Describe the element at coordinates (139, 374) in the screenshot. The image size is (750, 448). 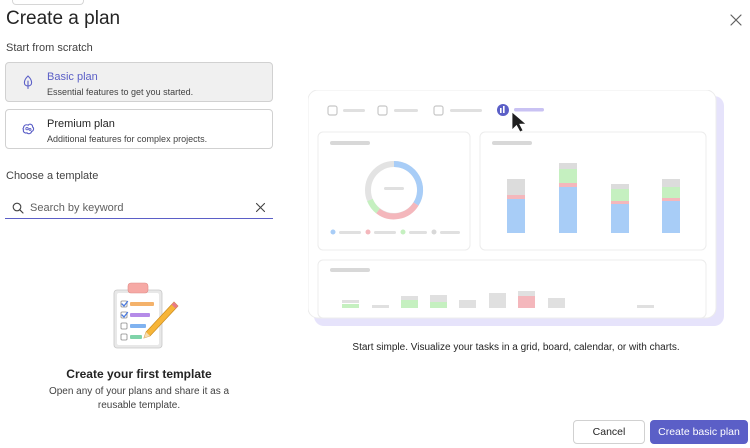
I see `empty-template-title: Create your first template` at that location.